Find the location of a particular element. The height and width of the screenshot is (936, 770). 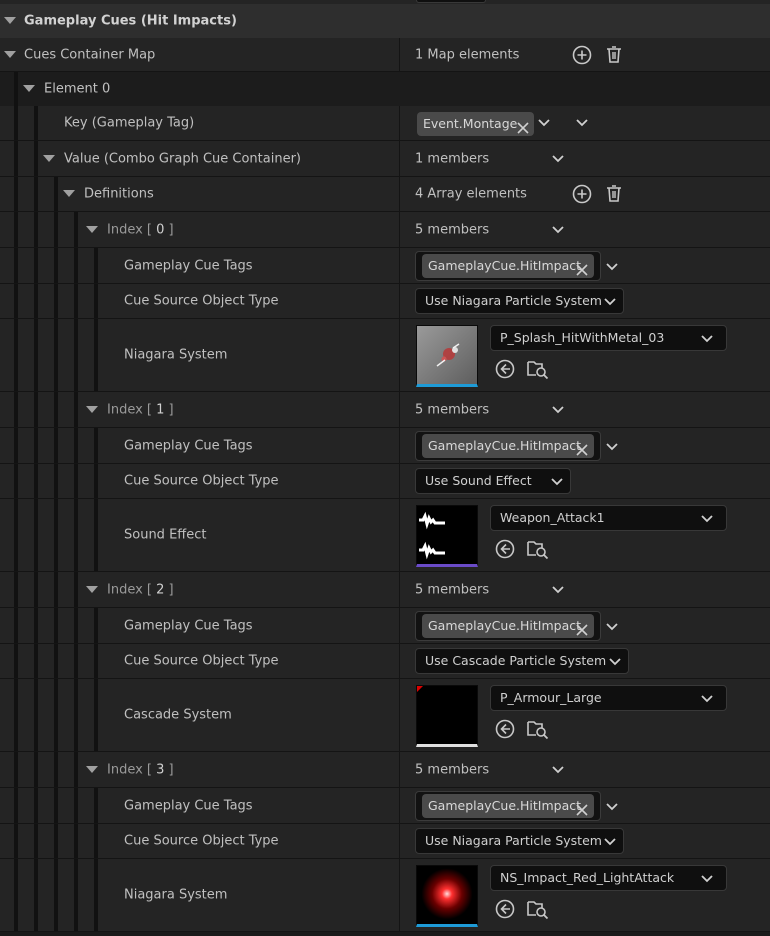

asset-picker-dropdown: P_Armour_Large is located at coordinates (608, 698).